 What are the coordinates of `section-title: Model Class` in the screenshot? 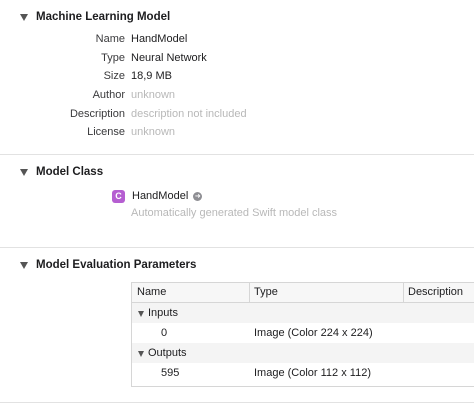 It's located at (70, 172).